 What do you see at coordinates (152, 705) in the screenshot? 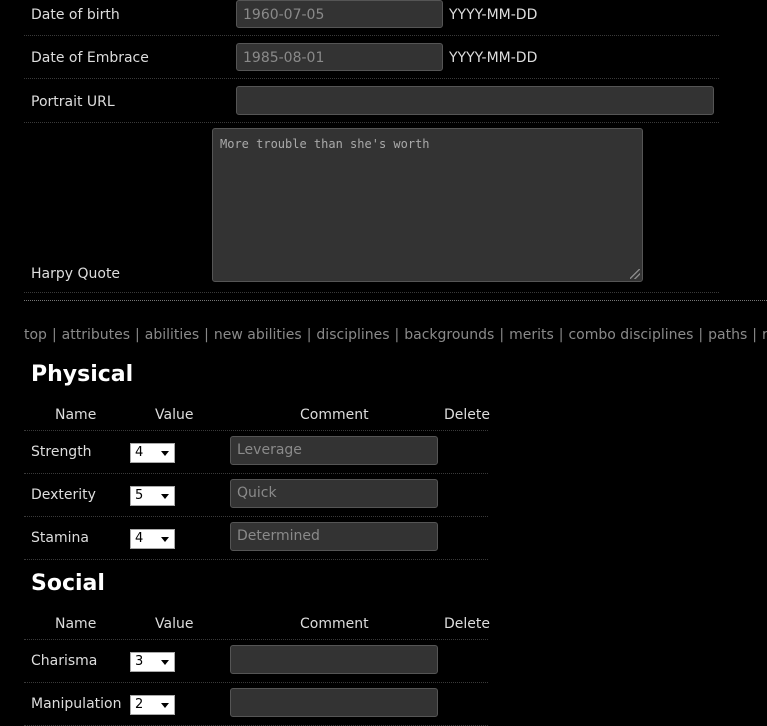
I see `value-select: 2` at bounding box center [152, 705].